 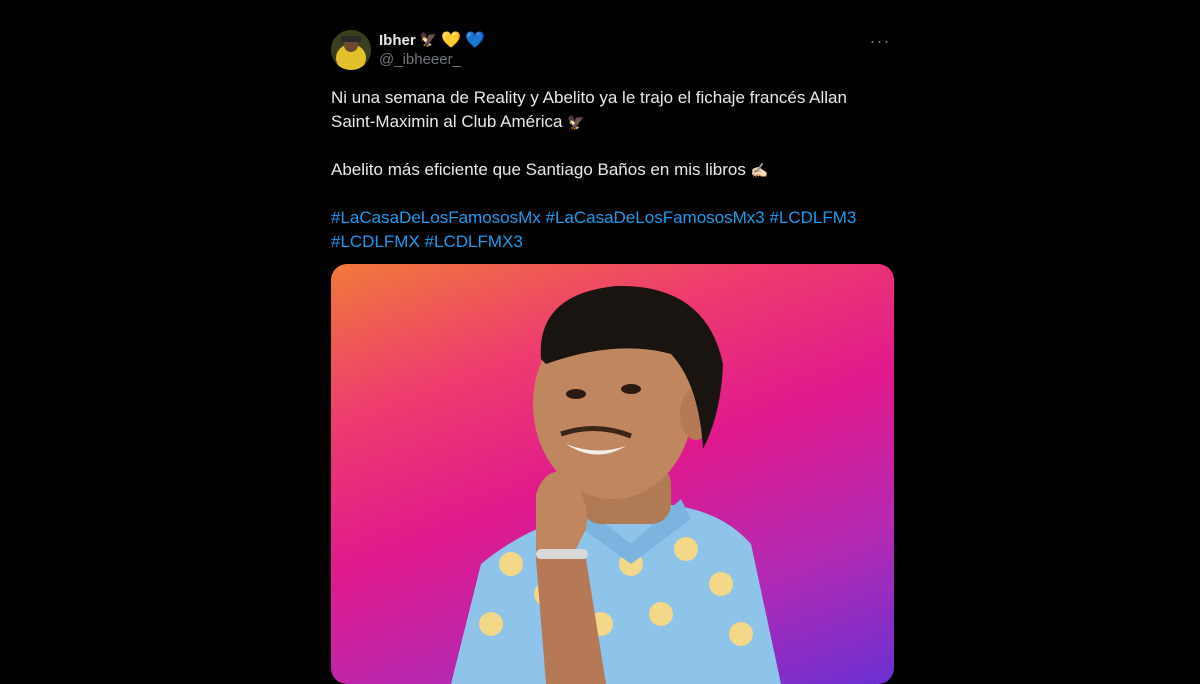 I want to click on yellow-heart-emoji: 💛, so click(x=451, y=39).